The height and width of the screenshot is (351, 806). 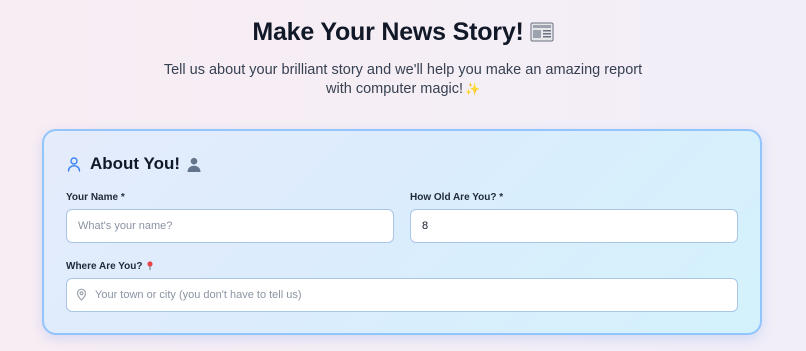 I want to click on bust-in-silhouette-icon, so click(x=194, y=164).